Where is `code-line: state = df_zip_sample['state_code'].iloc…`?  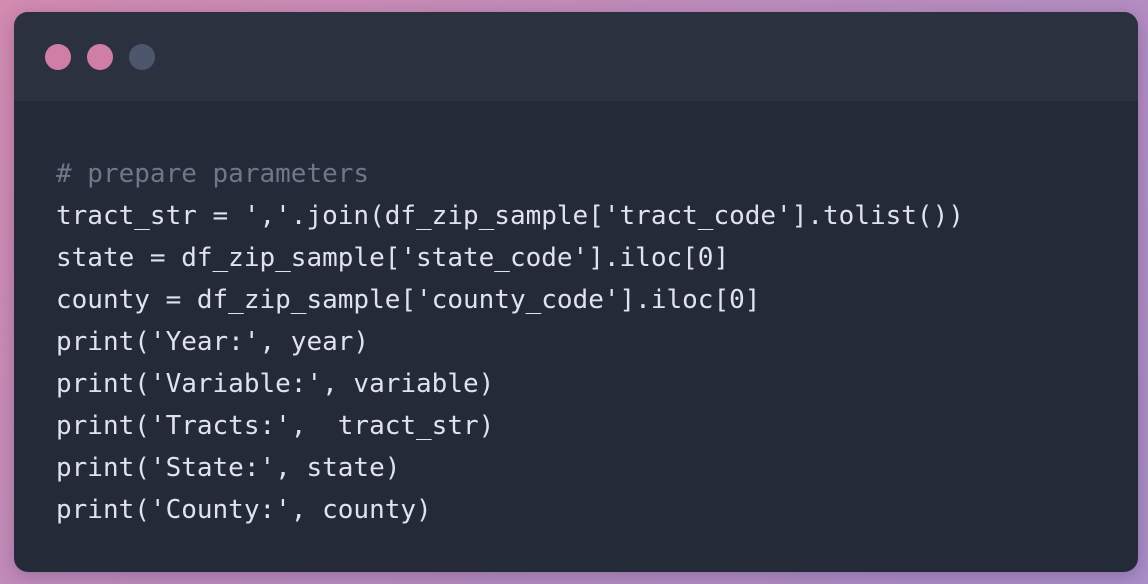 code-line: state = df_zip_sample['state_code'].iloc… is located at coordinates (393, 258).